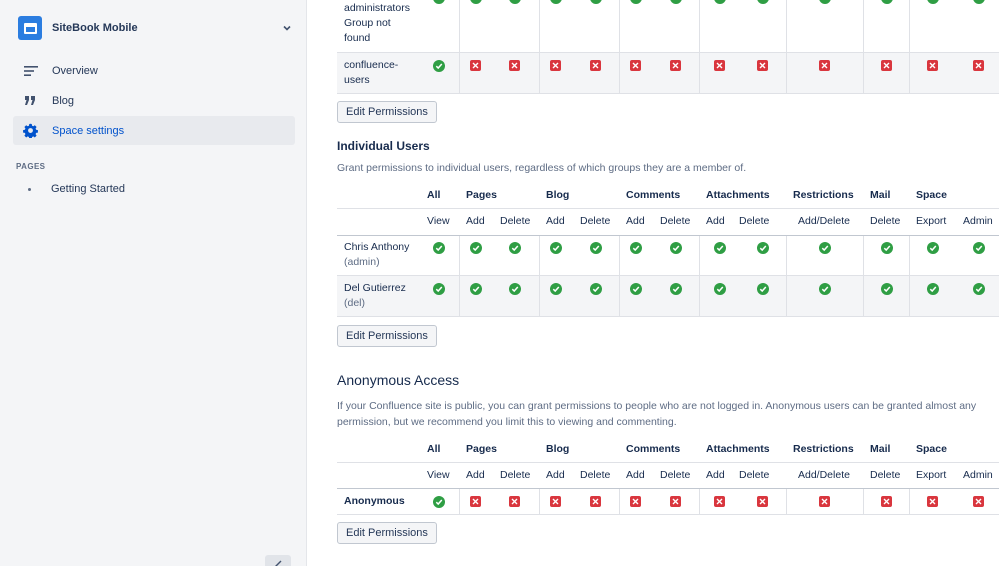  I want to click on group-name-confluence-users: confluence- users, so click(371, 72).